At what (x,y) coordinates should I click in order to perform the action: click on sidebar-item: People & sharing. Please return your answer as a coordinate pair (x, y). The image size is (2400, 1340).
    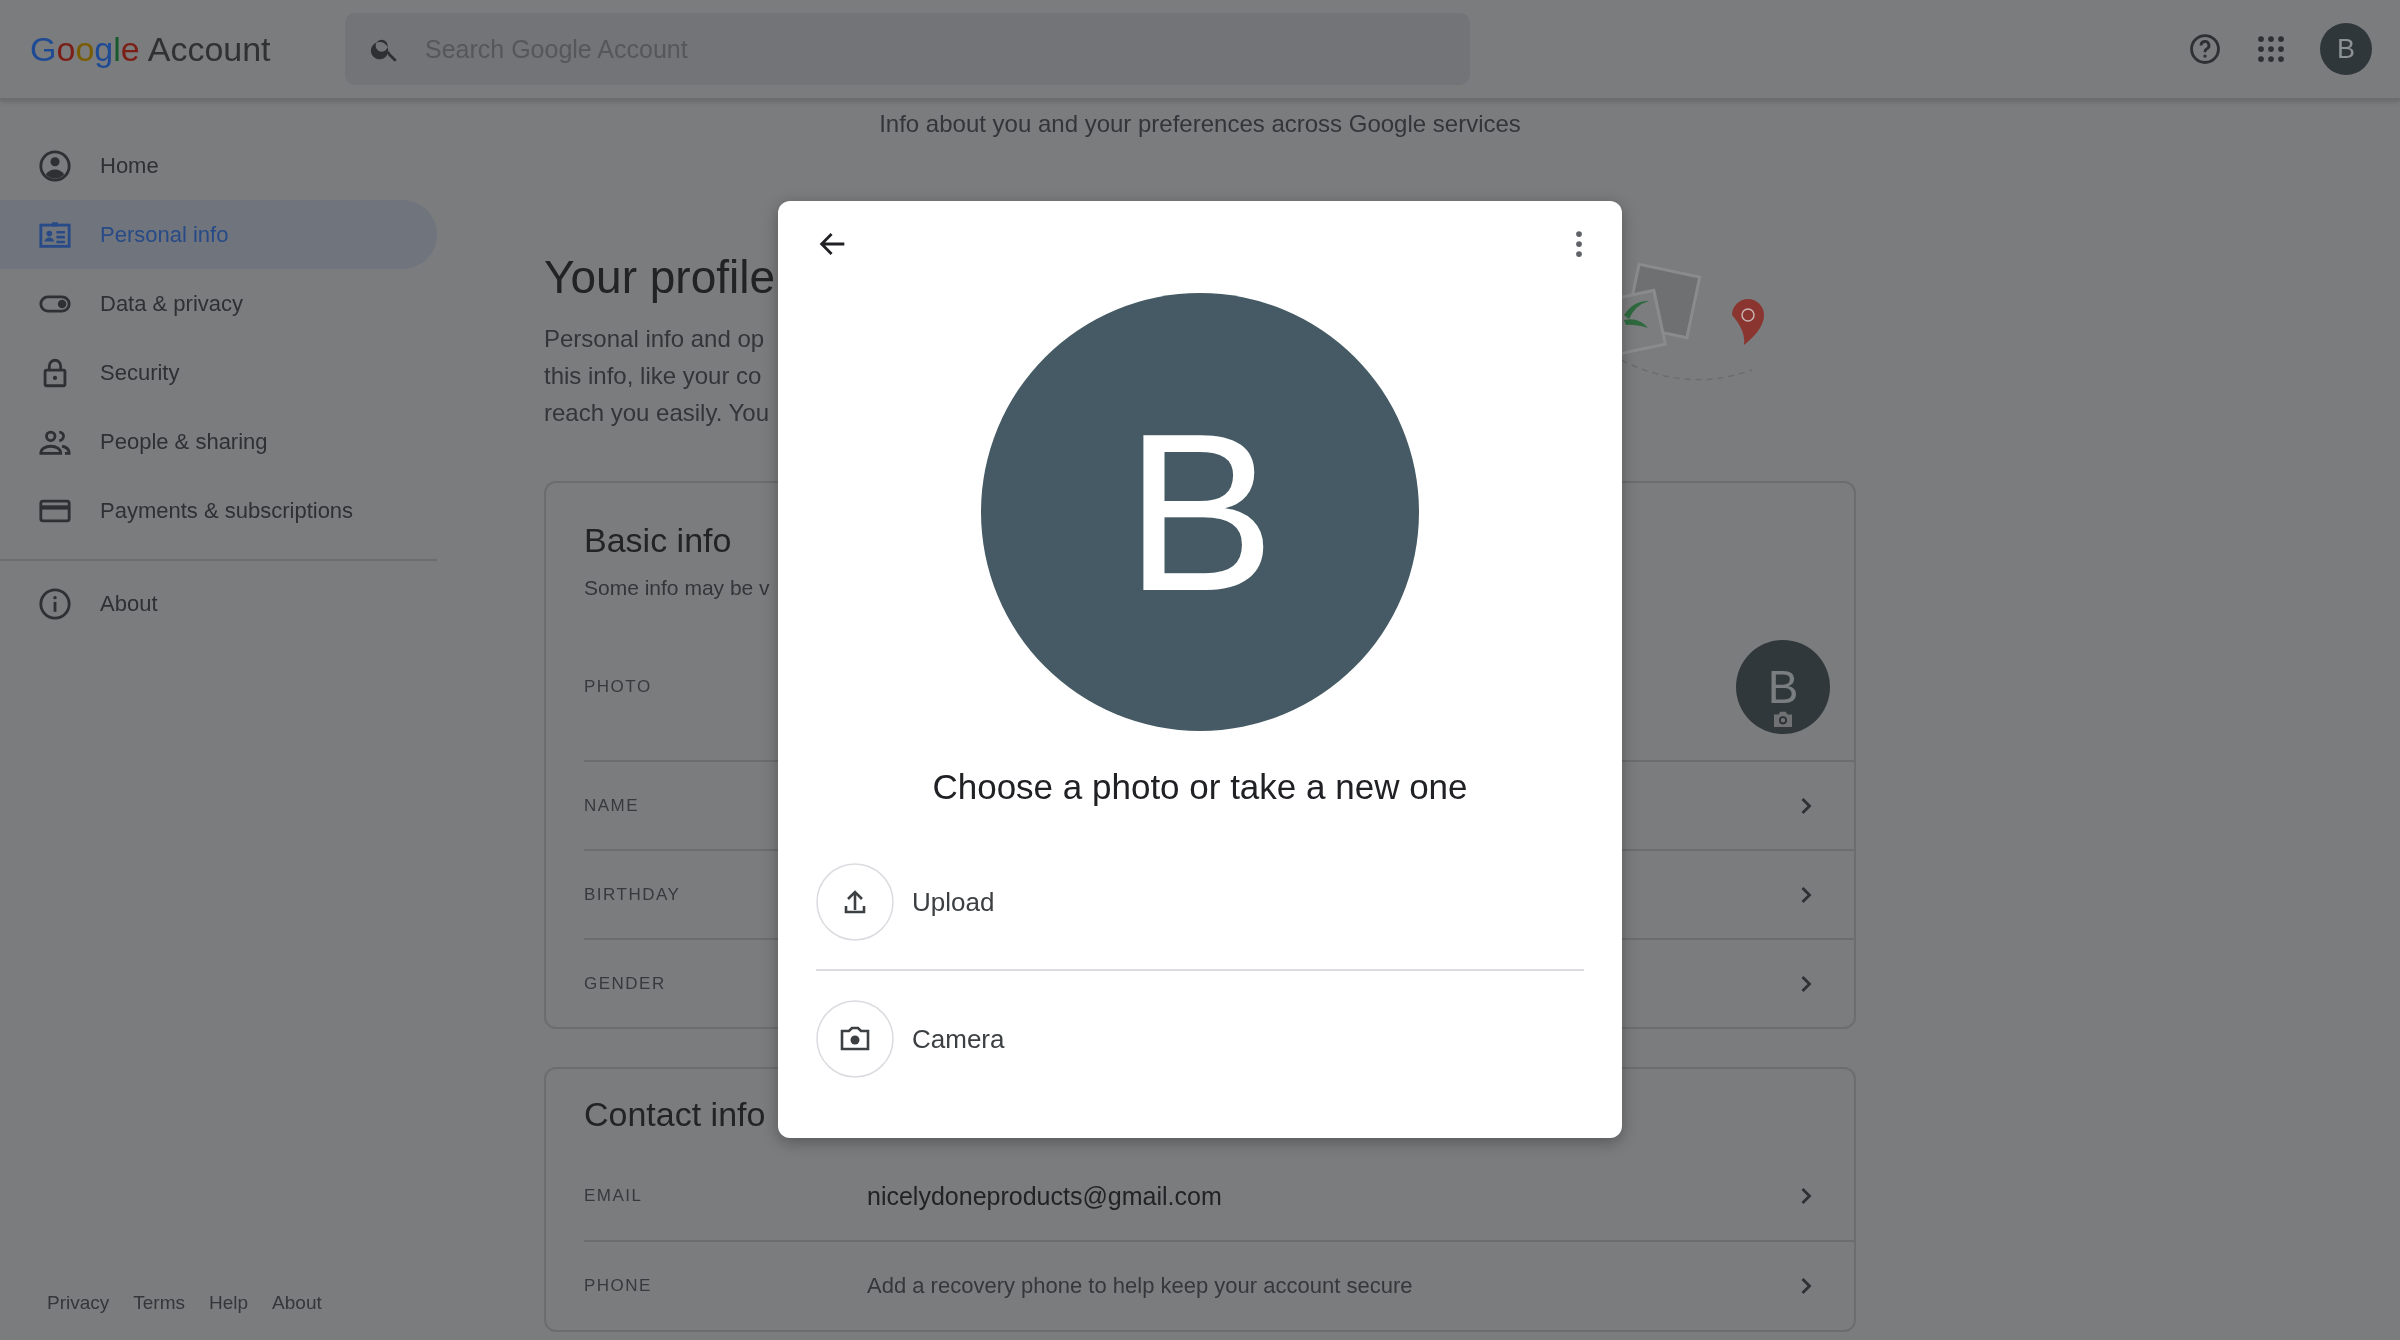
    Looking at the image, I should click on (218, 441).